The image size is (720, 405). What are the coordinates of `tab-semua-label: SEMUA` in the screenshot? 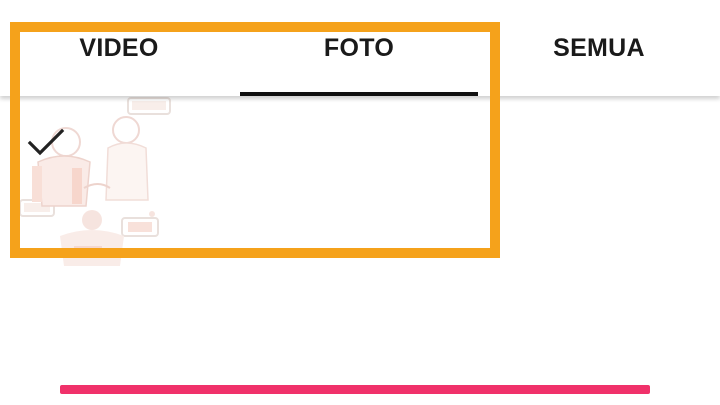 It's located at (599, 48).